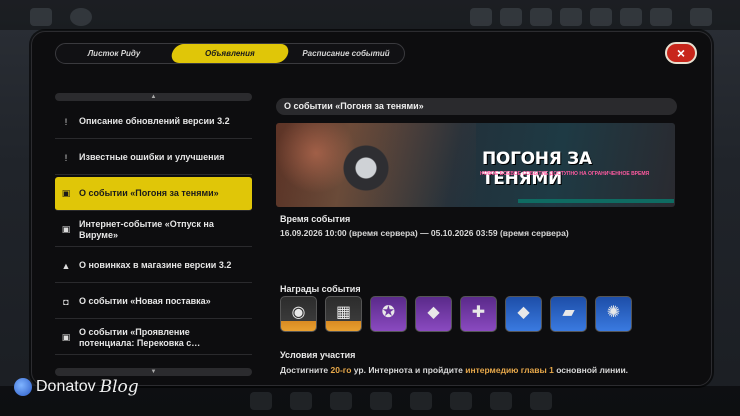 This screenshot has width=740, height=416. I want to click on donatov-logo-icon, so click(23, 387).